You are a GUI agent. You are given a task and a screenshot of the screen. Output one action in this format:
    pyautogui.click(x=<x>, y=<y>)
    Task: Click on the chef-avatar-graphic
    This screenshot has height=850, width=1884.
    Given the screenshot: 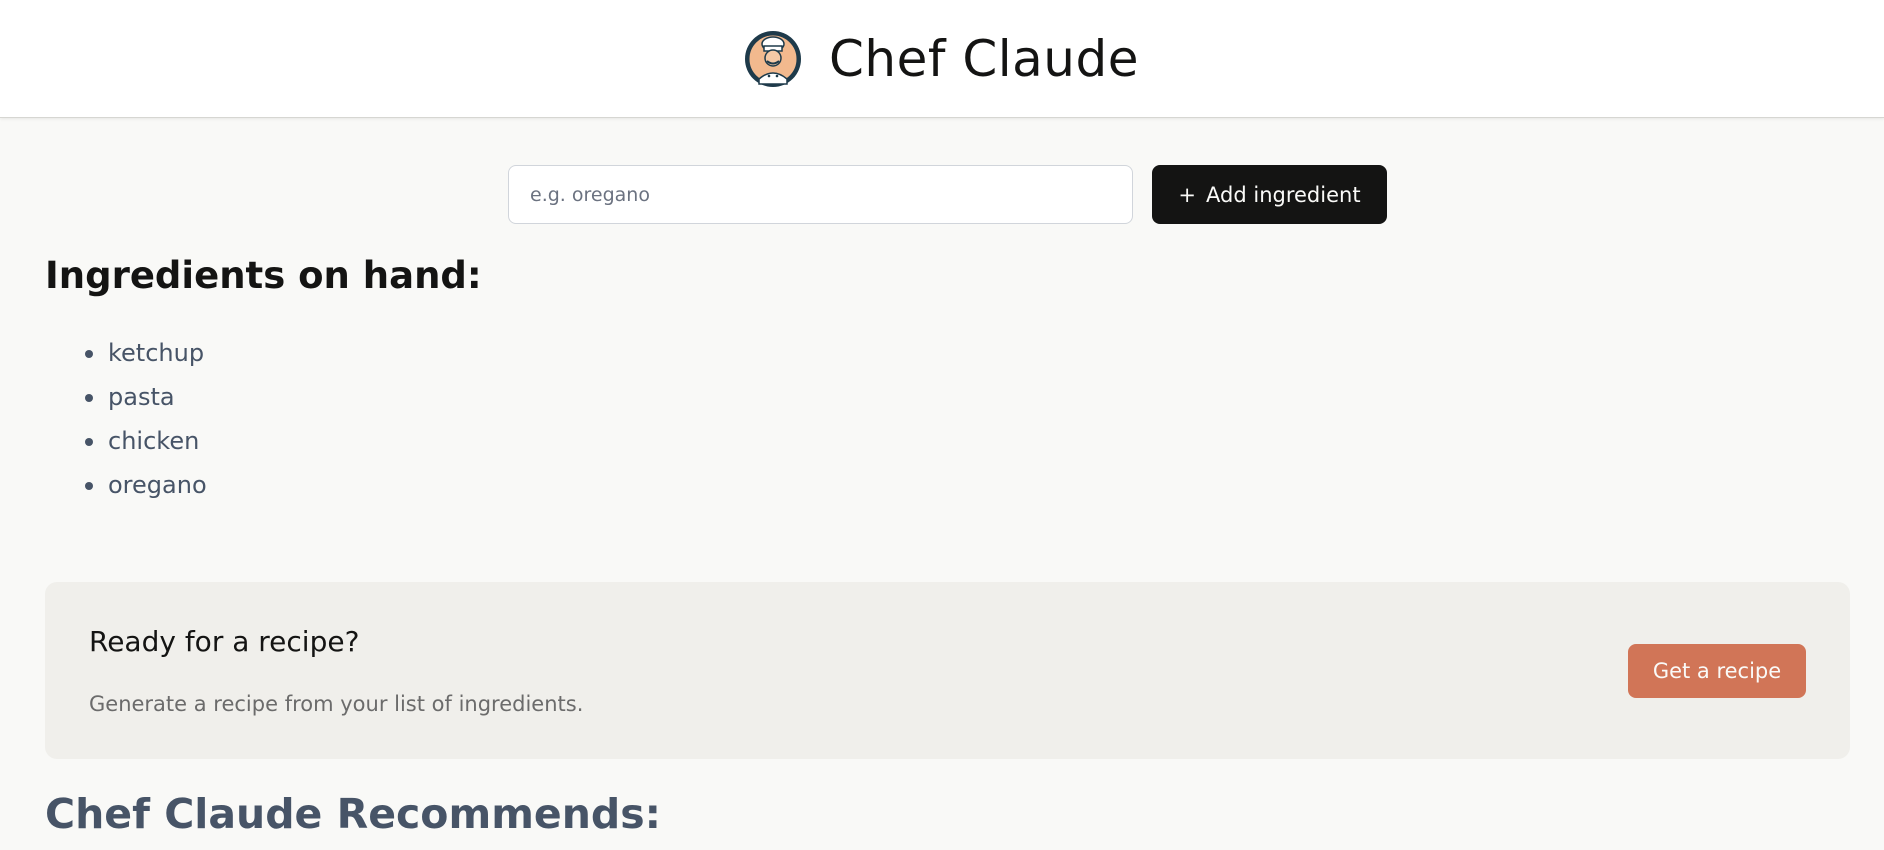 What is the action you would take?
    pyautogui.click(x=773, y=58)
    